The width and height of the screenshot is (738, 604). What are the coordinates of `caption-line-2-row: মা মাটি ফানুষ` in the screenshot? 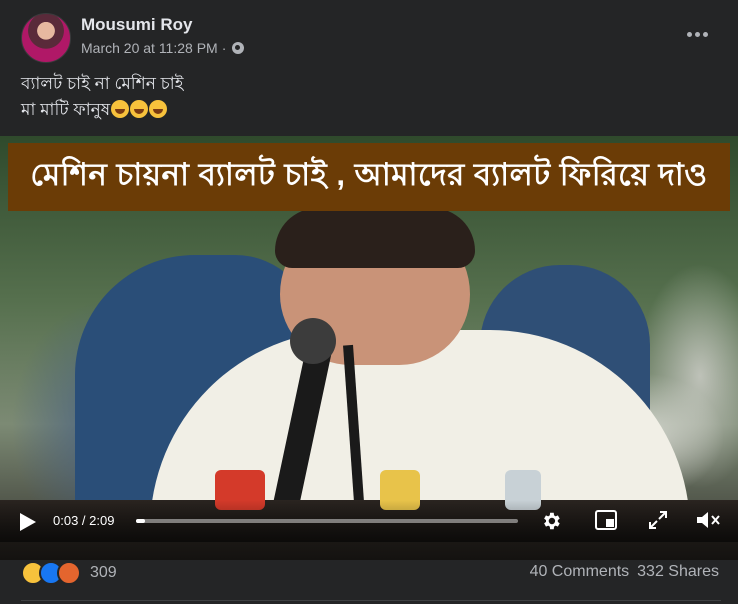 It's located at (102, 110).